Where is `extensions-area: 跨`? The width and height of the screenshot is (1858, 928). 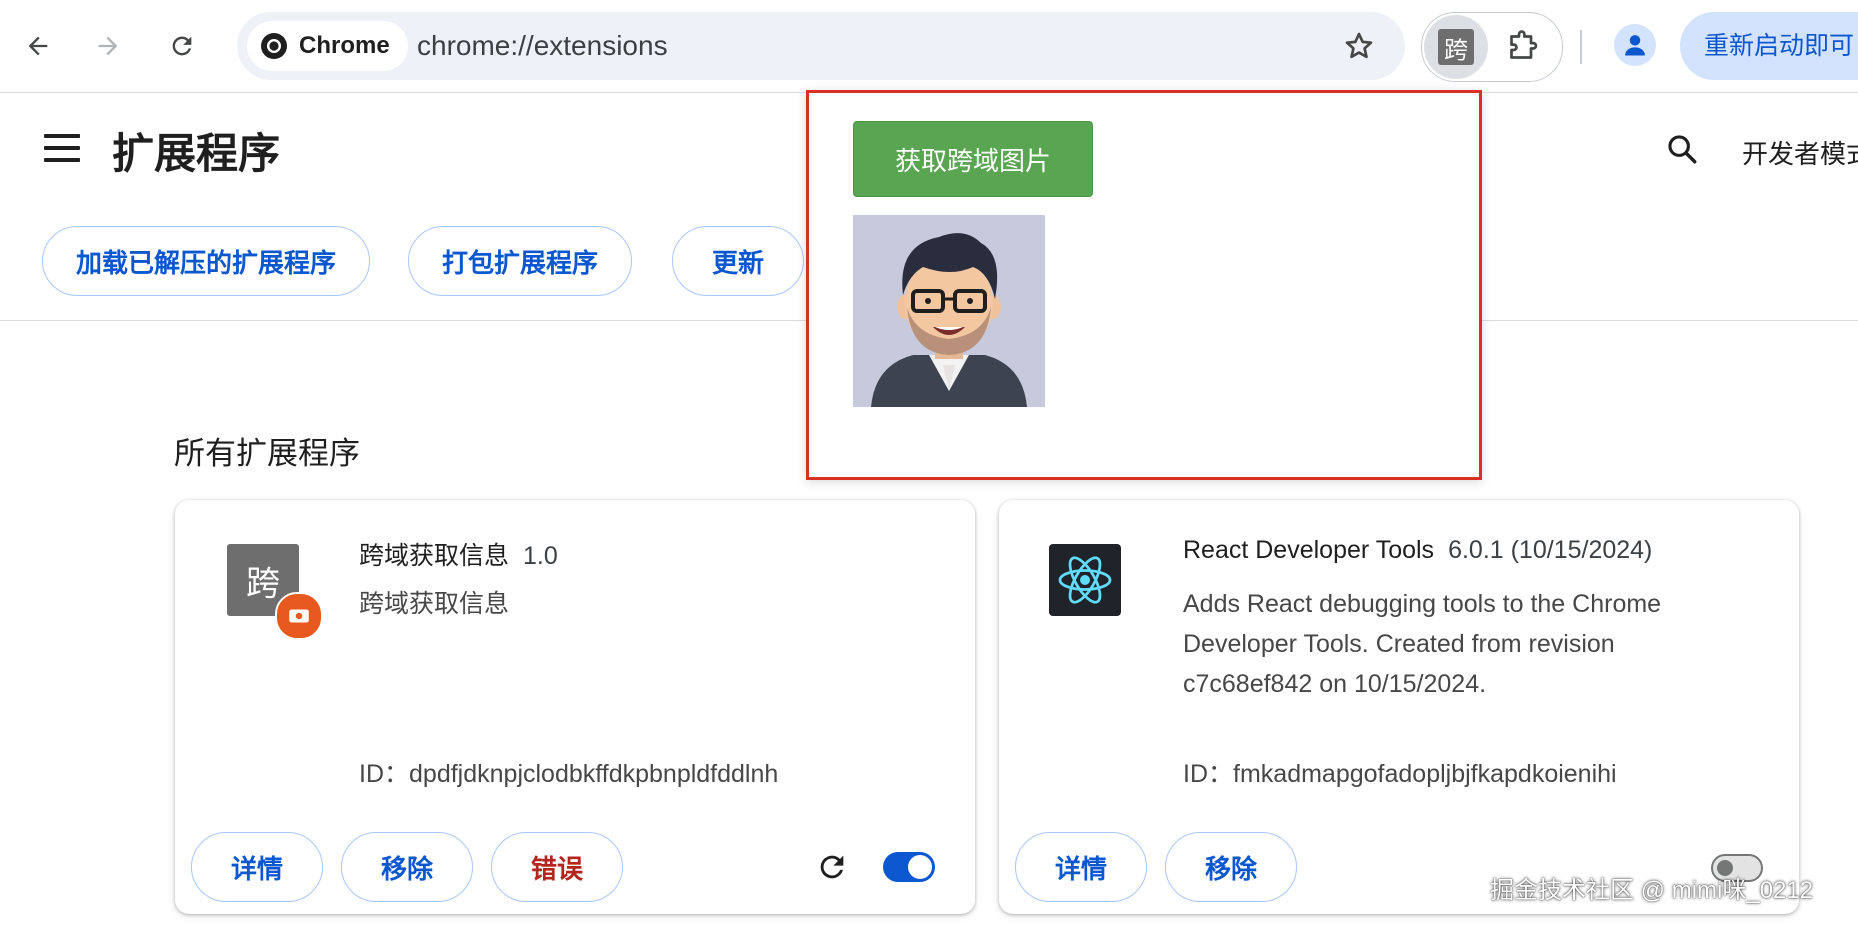
extensions-area: 跨 is located at coordinates (1492, 47).